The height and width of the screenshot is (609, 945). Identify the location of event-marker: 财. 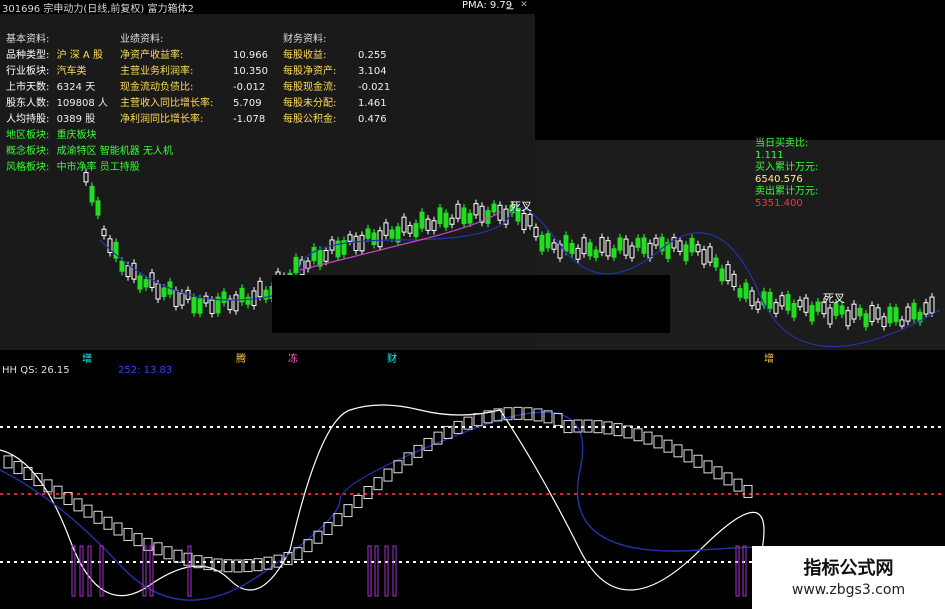
(392, 357).